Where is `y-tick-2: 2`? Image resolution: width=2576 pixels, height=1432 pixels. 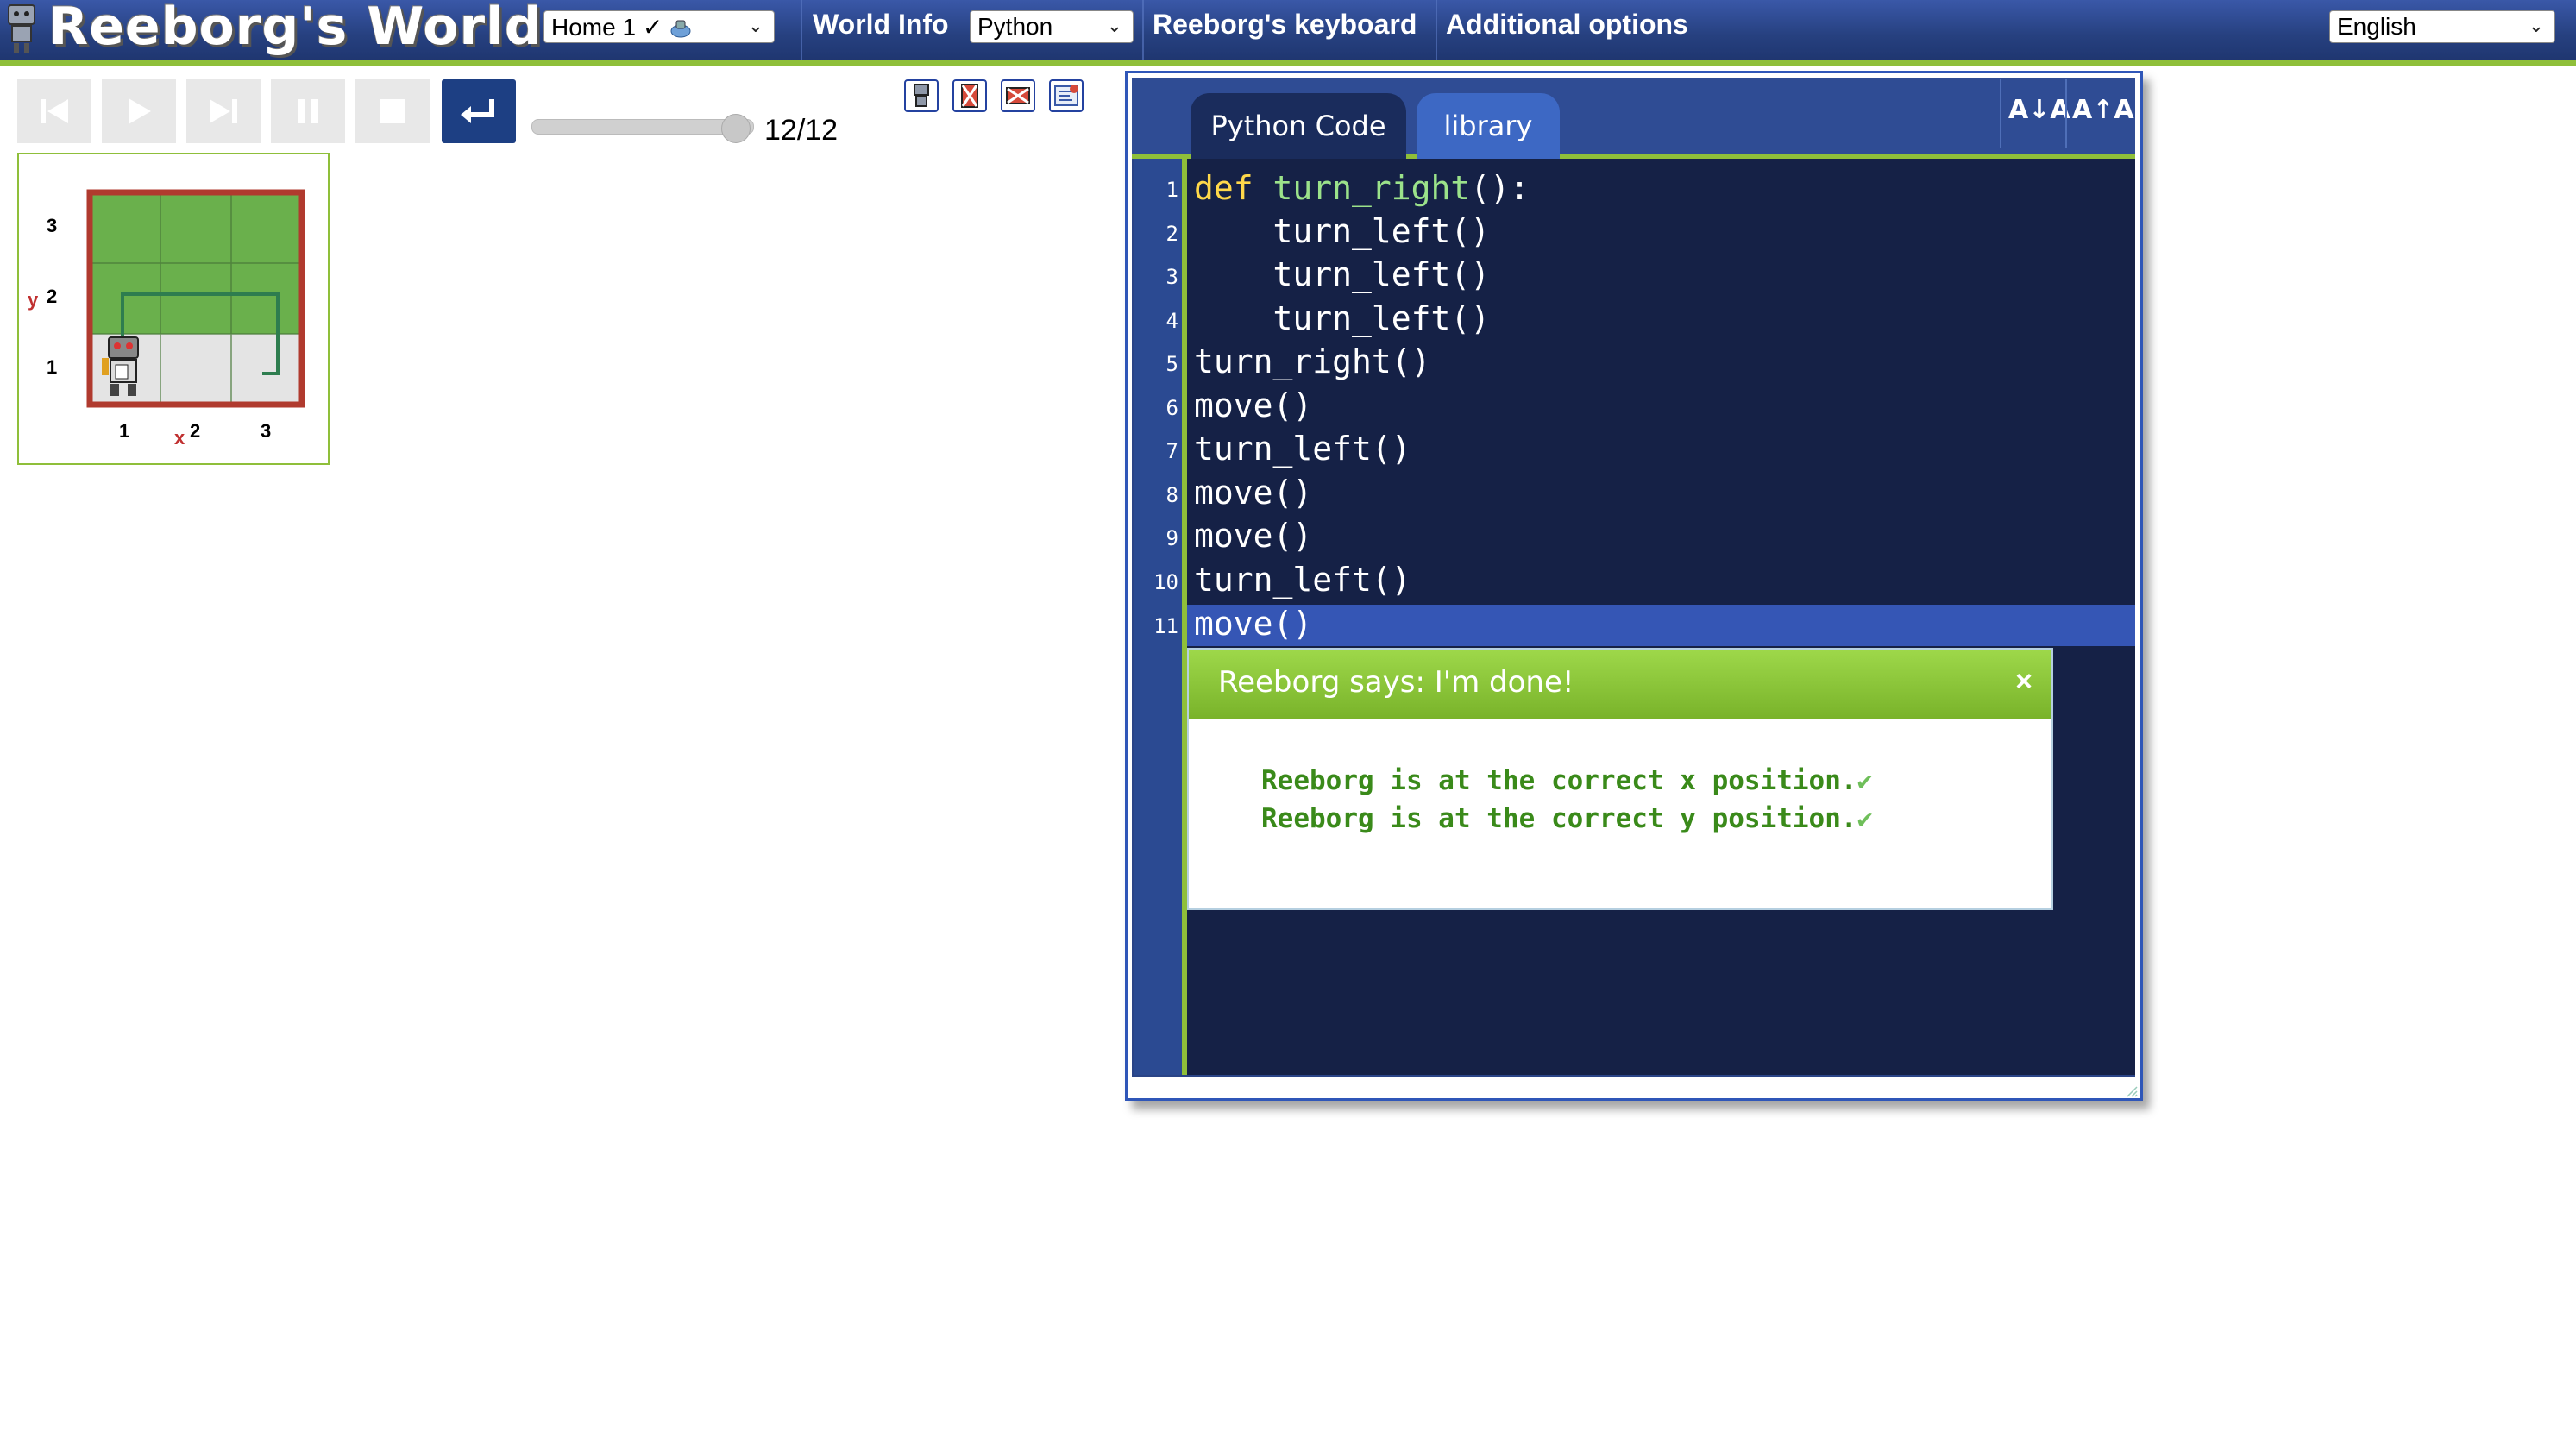 y-tick-2: 2 is located at coordinates (52, 296).